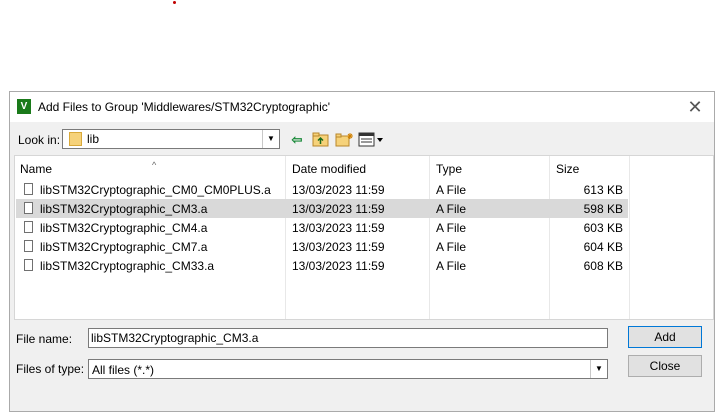  I want to click on file-size: 598 KB, so click(603, 209).